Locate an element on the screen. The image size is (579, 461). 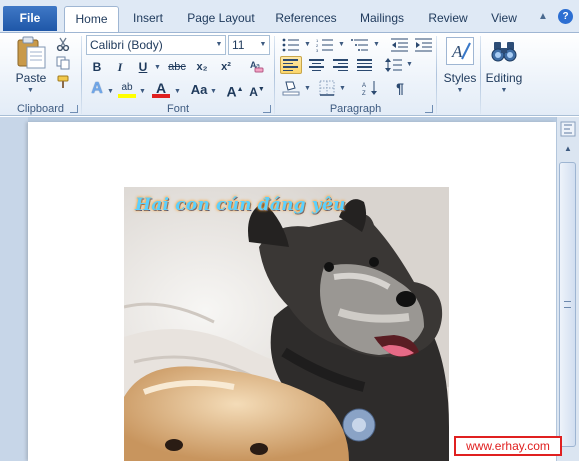
change-case-button: Aa is located at coordinates (199, 90).